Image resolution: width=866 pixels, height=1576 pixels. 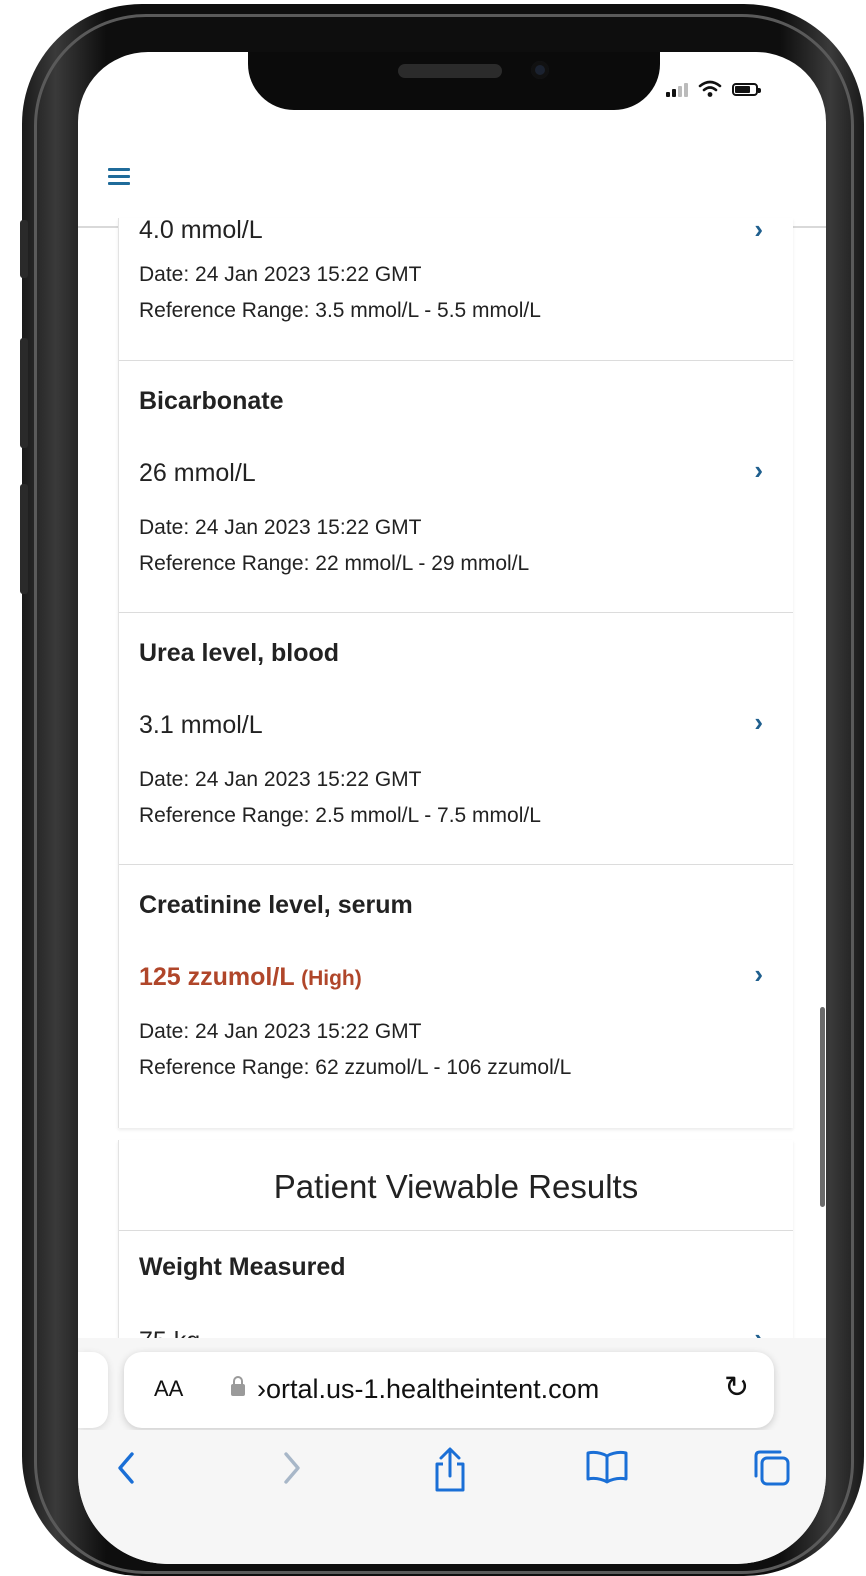 I want to click on speaker, so click(x=450, y=71).